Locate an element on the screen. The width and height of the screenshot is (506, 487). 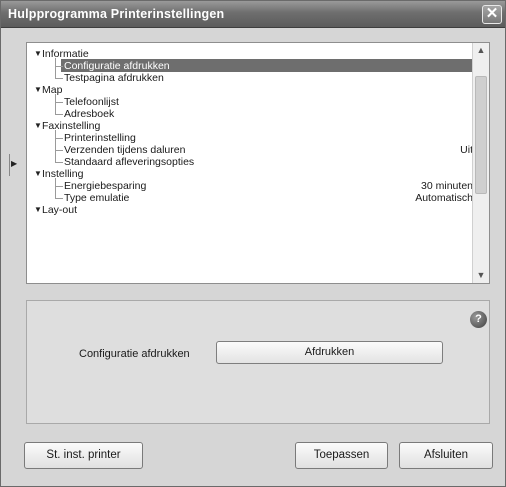
tree-category-label: Instelling is located at coordinates (63, 174).